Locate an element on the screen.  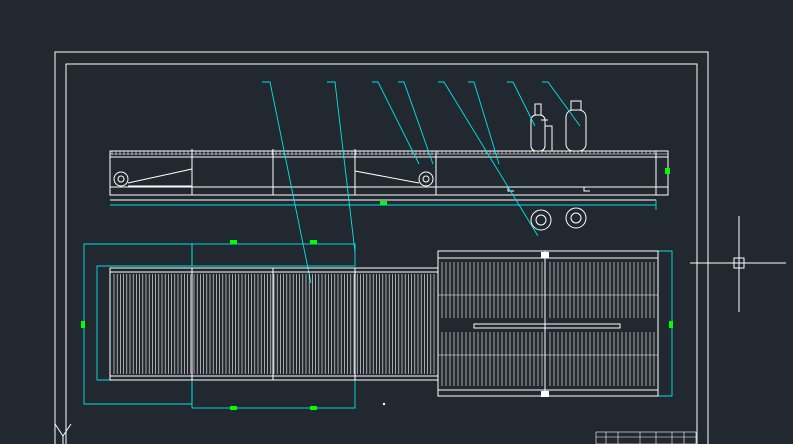
title-block is located at coordinates (646, 437).